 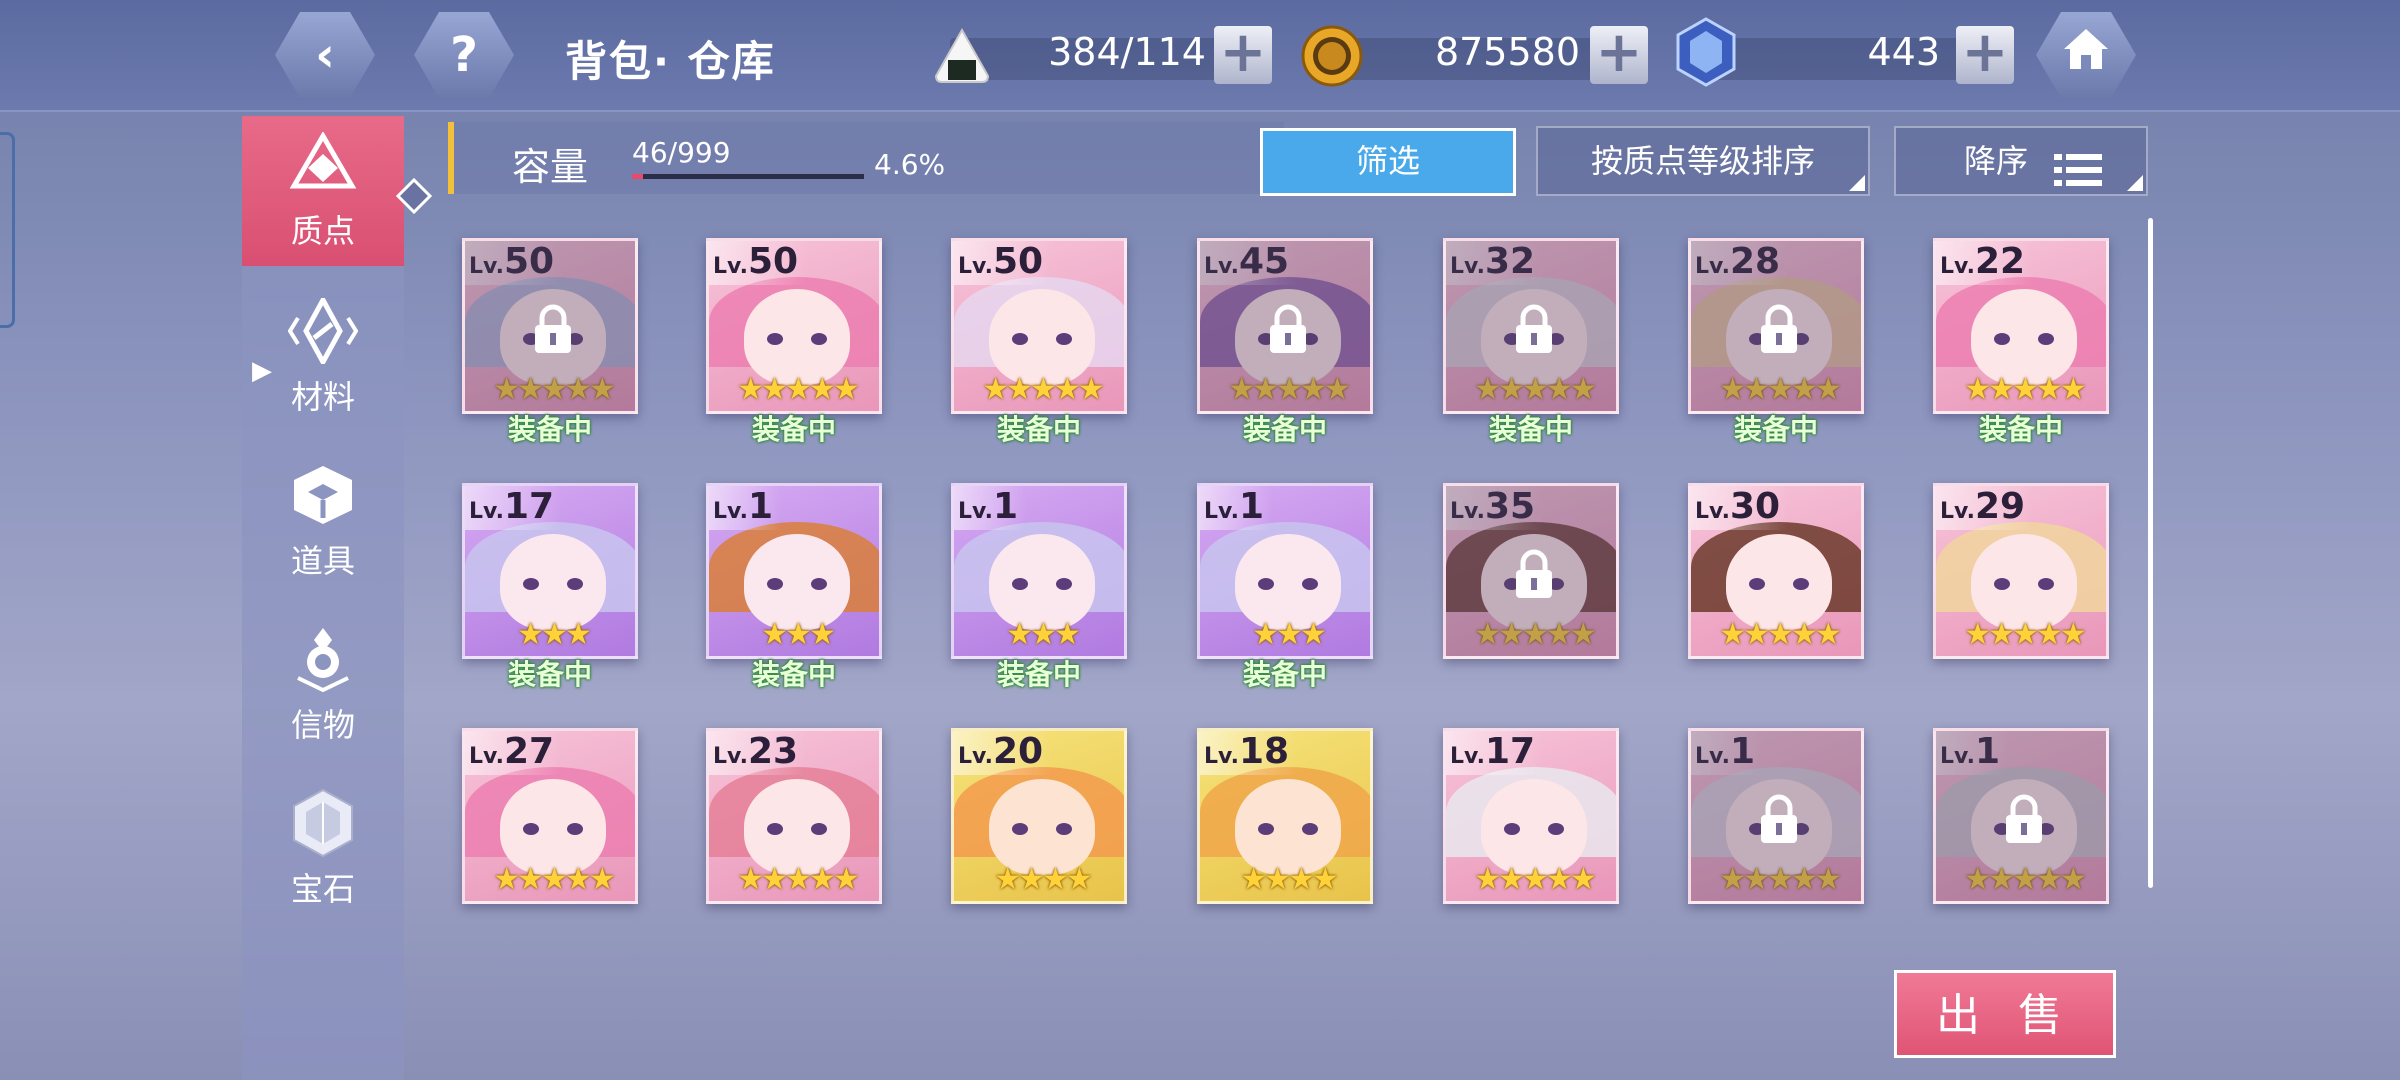 What do you see at coordinates (550, 571) in the screenshot?
I see `zhidian-card: Lv.17 ★★★` at bounding box center [550, 571].